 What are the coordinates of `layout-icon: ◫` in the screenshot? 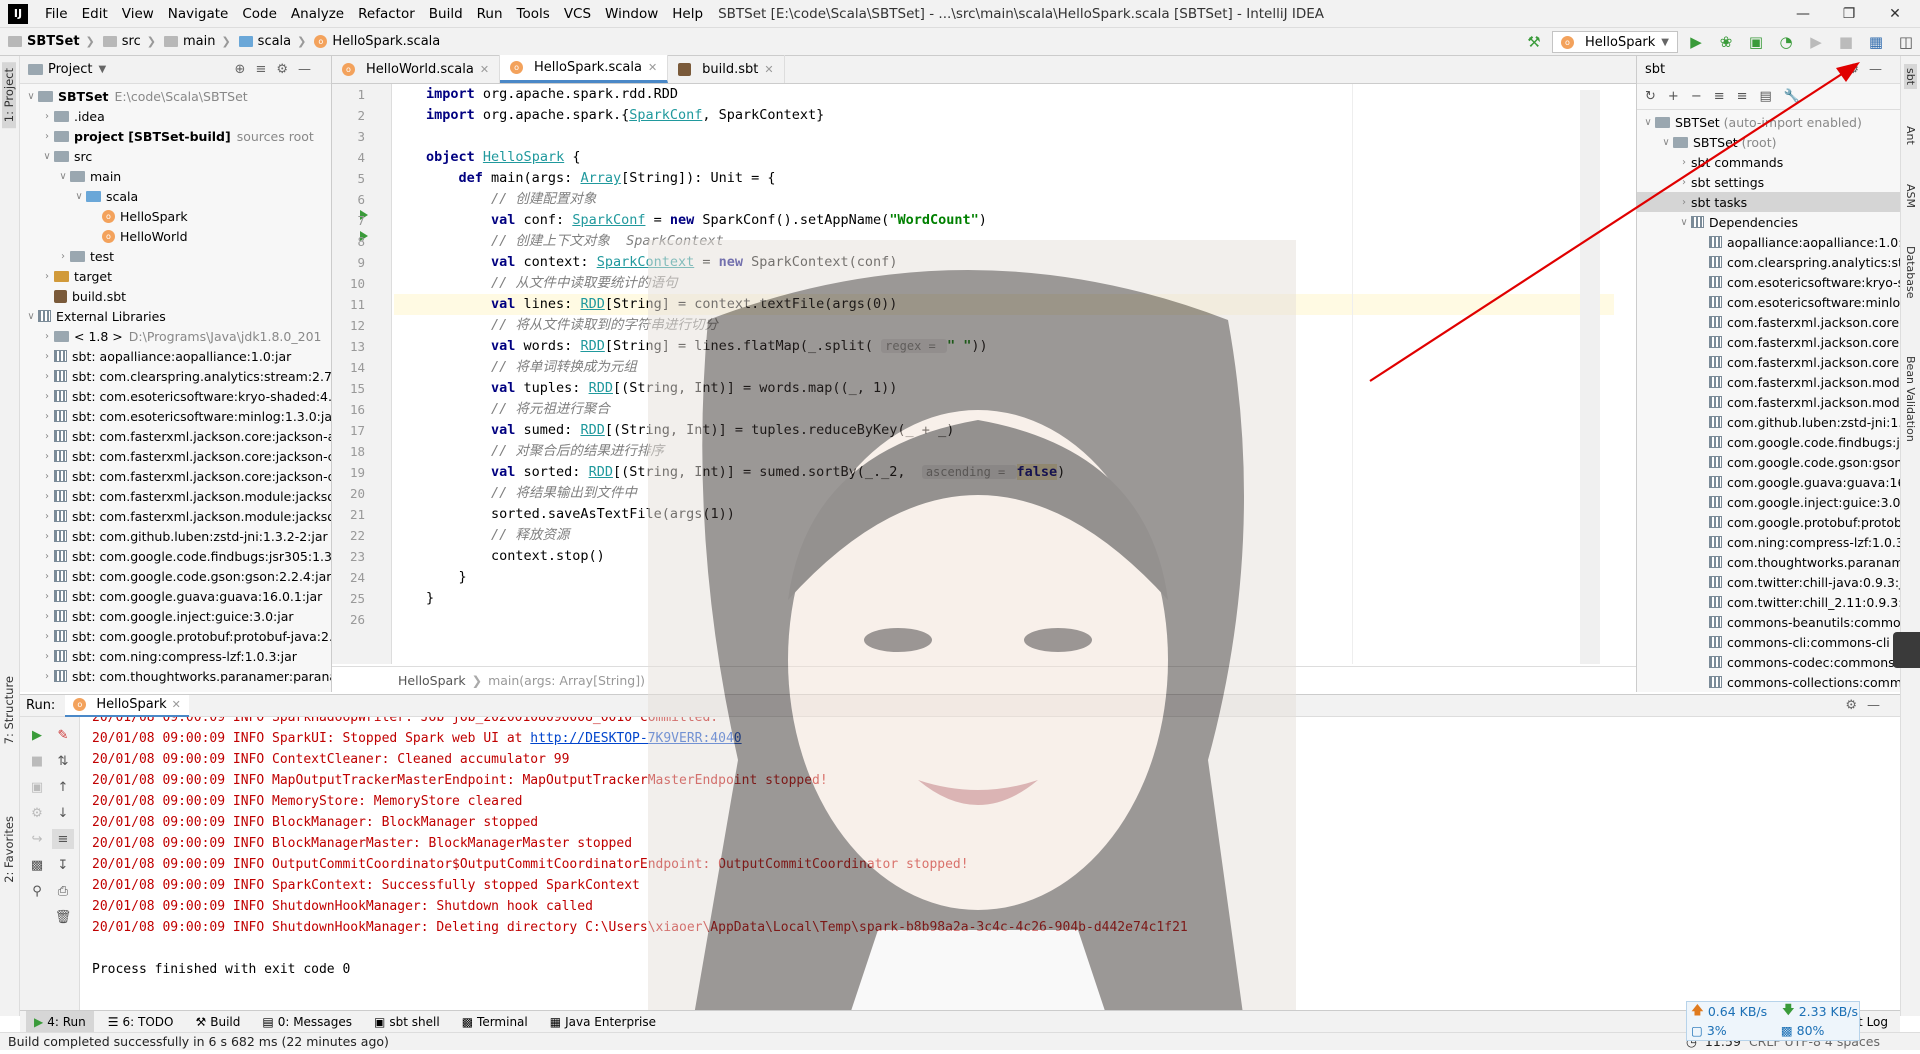 It's located at (1906, 42).